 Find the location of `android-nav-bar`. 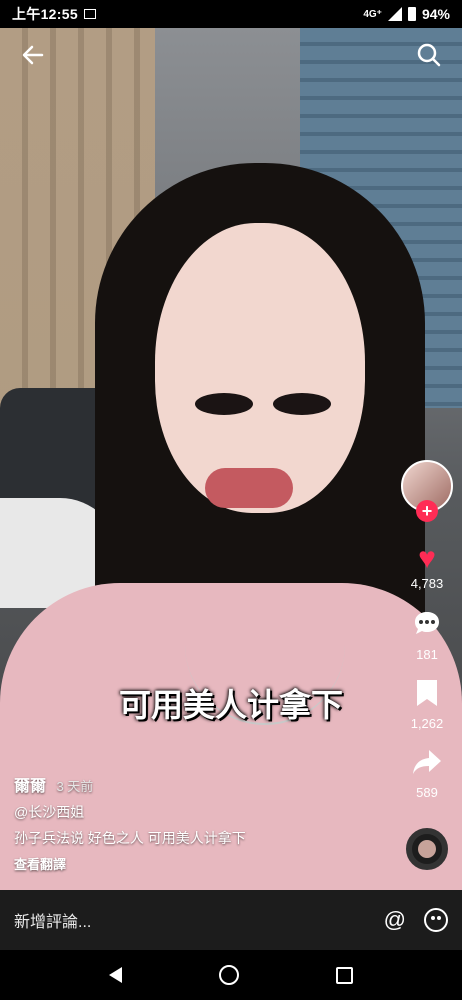

android-nav-bar is located at coordinates (231, 975).